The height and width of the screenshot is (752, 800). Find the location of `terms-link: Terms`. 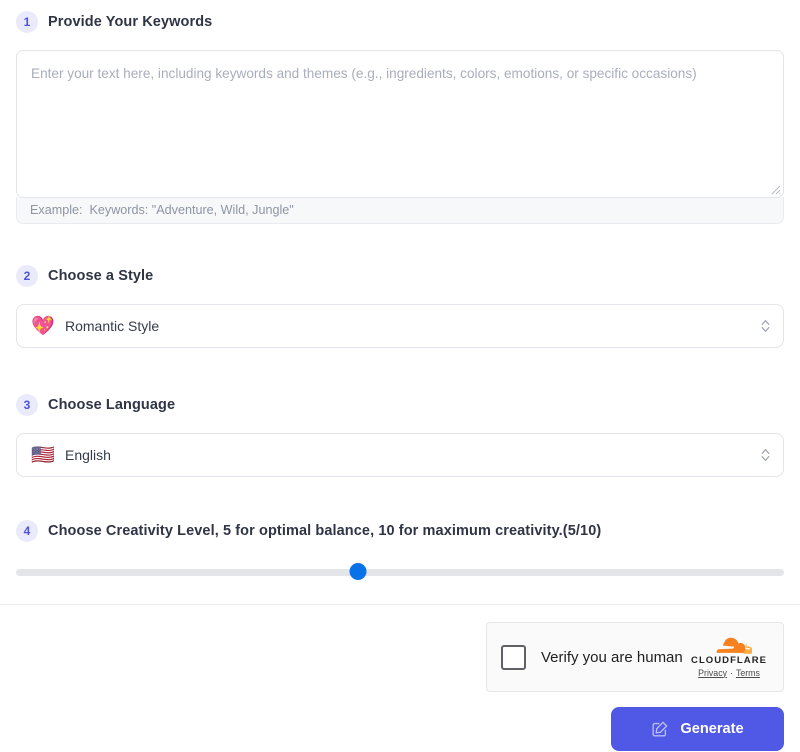

terms-link: Terms is located at coordinates (748, 673).